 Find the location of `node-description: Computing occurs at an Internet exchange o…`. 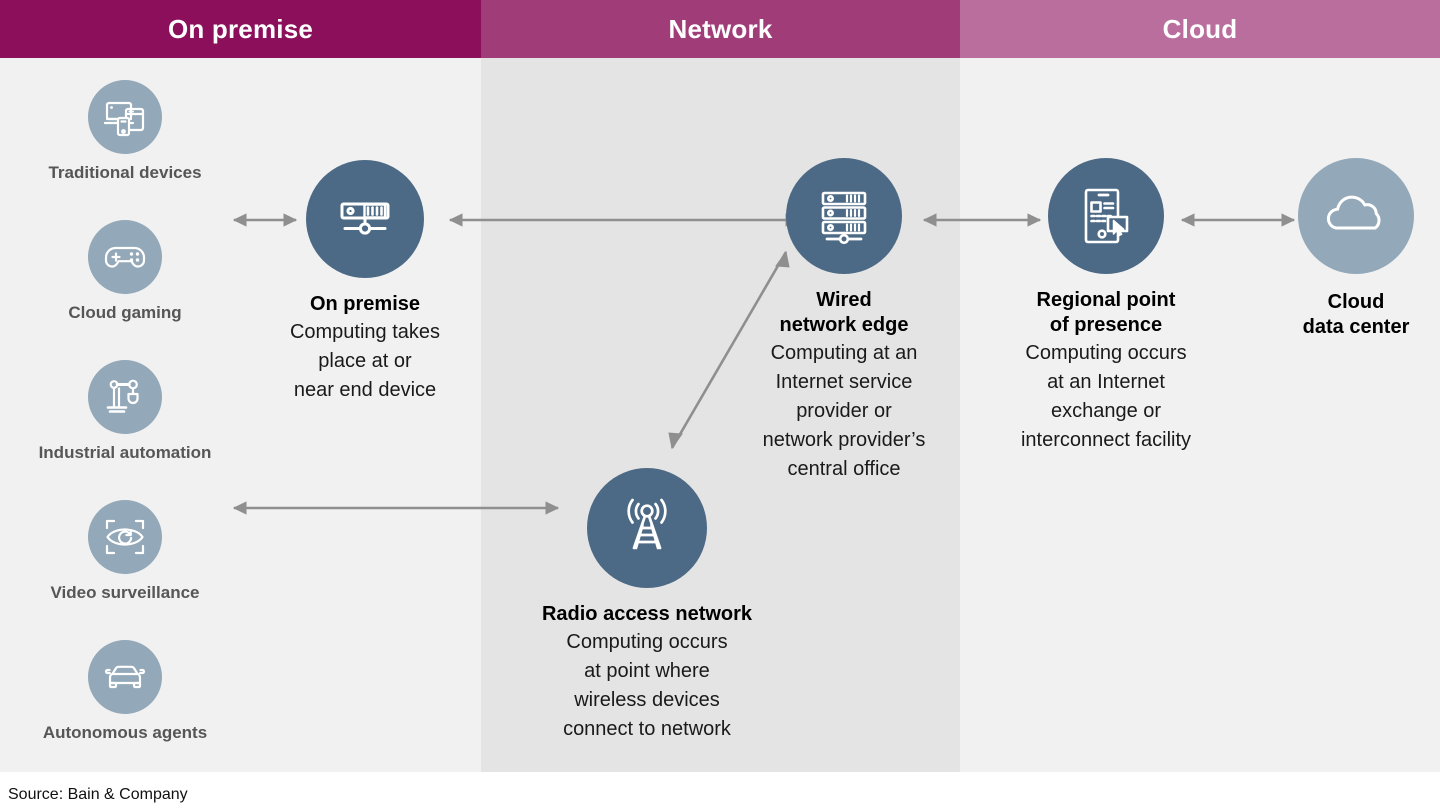

node-description: Computing occurs at an Internet exchange o… is located at coordinates (1106, 396).